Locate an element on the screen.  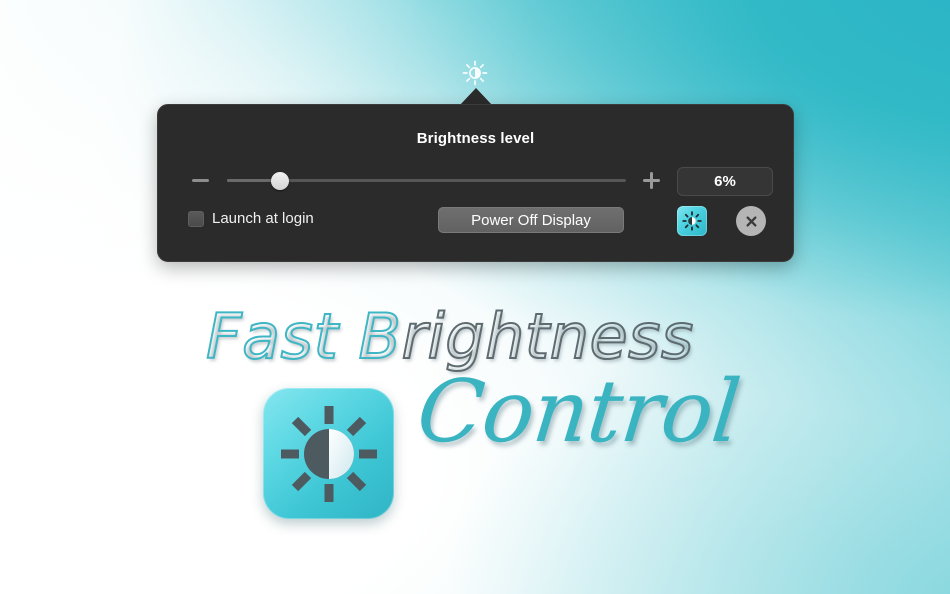
popover-bottom-row: Launch at login Power Off Display is located at coordinates (475, 226).